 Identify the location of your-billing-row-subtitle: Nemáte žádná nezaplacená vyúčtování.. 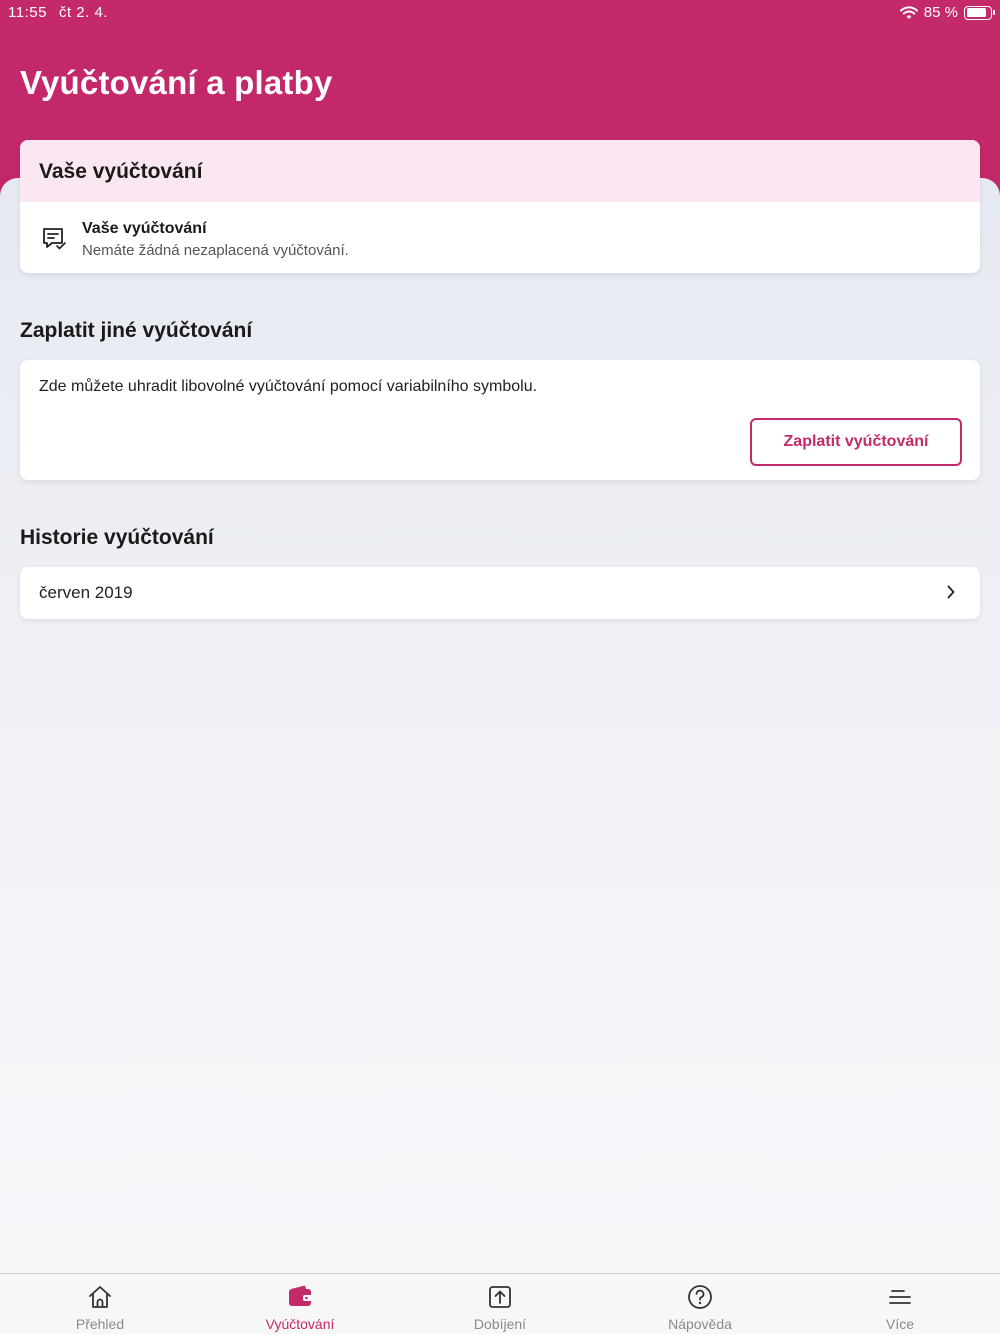
(215, 250).